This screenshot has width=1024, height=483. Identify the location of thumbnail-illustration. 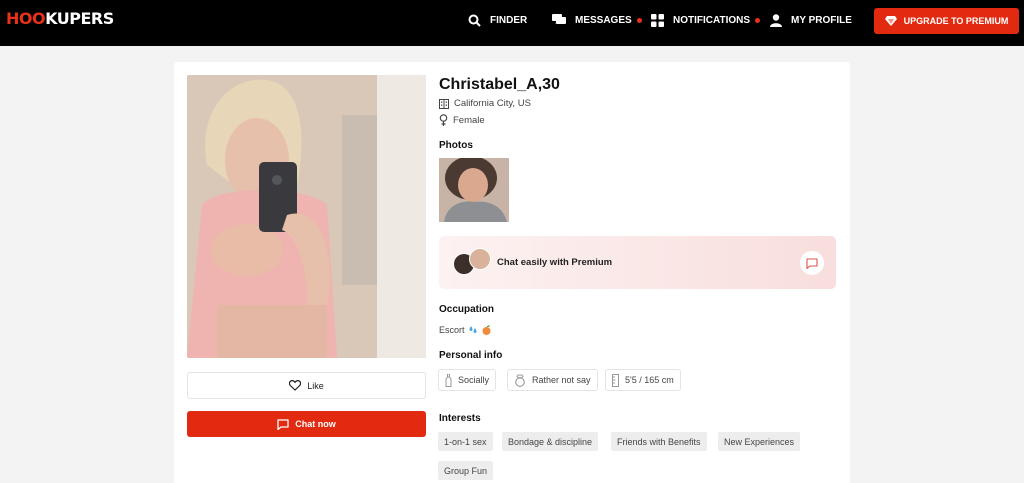
(474, 190).